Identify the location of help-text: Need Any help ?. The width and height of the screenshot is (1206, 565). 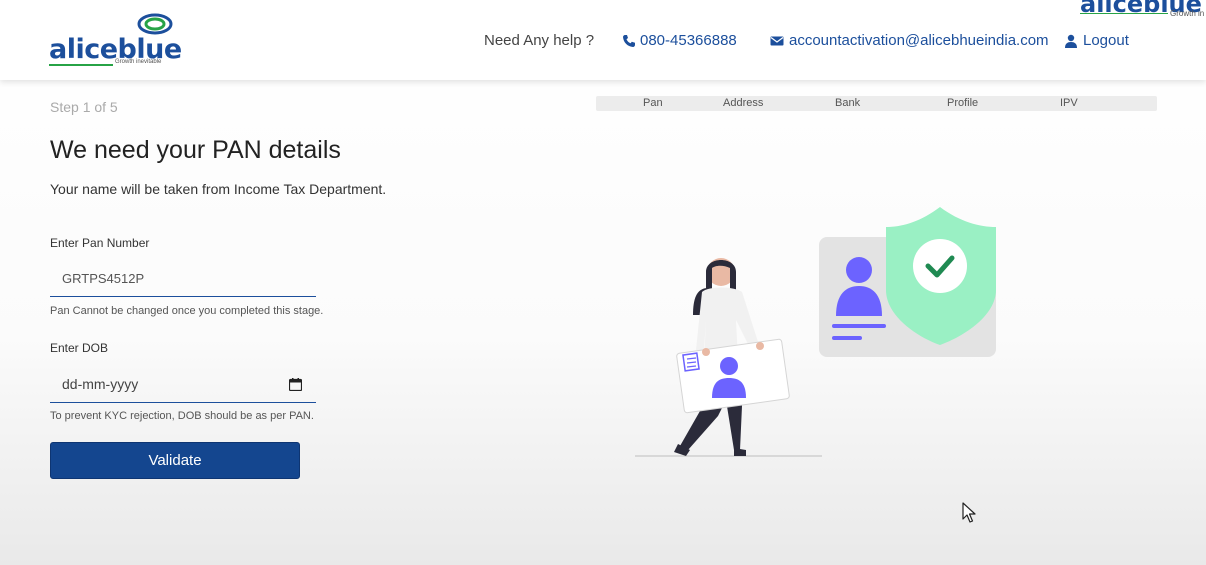
(539, 40).